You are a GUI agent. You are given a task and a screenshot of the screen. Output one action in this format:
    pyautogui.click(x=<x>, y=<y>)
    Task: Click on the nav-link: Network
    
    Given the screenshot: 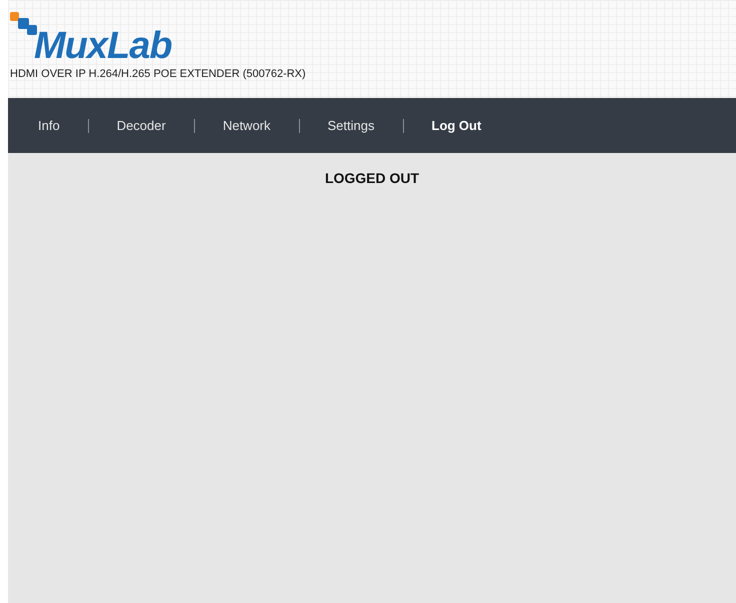 What is the action you would take?
    pyautogui.click(x=246, y=125)
    